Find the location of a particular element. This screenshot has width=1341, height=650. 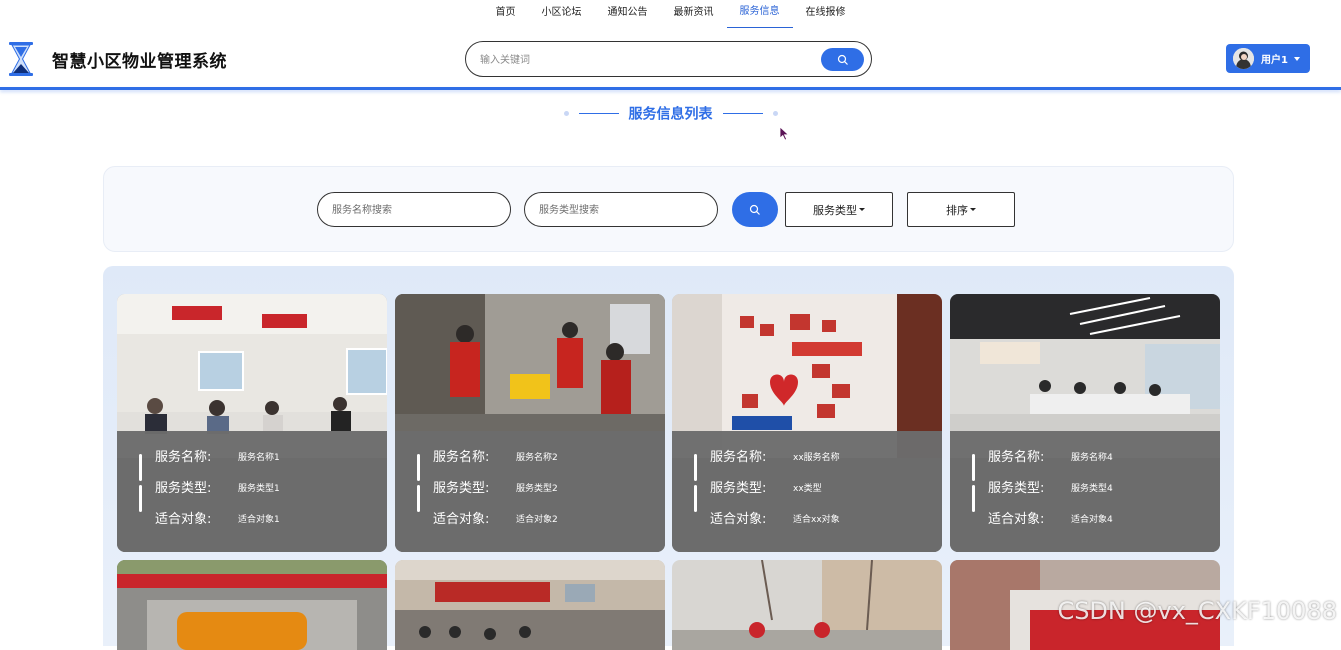

section-title: 服务信息列表 is located at coordinates (670, 114).